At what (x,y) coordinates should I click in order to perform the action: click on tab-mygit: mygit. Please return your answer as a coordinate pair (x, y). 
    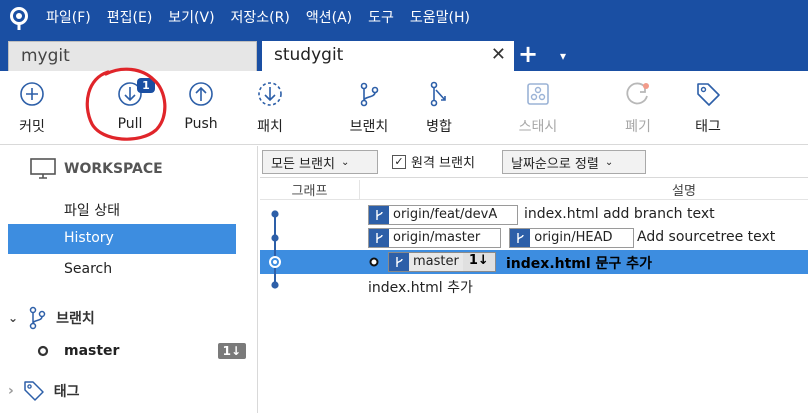
    Looking at the image, I should click on (132, 56).